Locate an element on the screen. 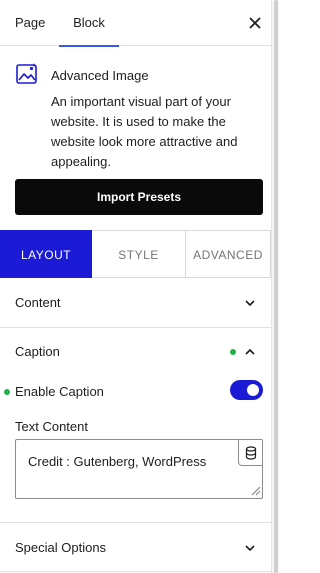  tab-block: Block is located at coordinates (89, 23).